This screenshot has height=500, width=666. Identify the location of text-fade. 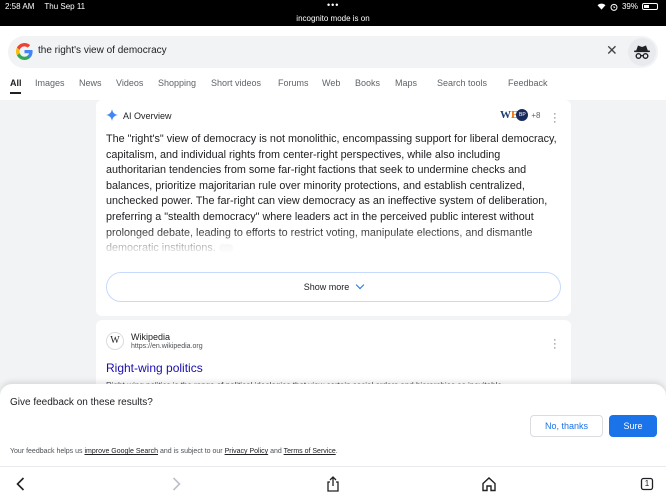
(333, 245).